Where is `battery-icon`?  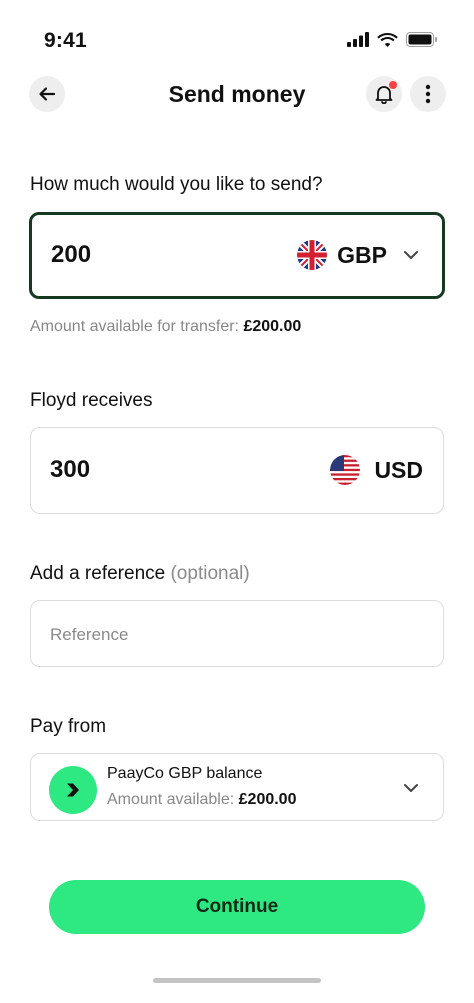
battery-icon is located at coordinates (421, 39).